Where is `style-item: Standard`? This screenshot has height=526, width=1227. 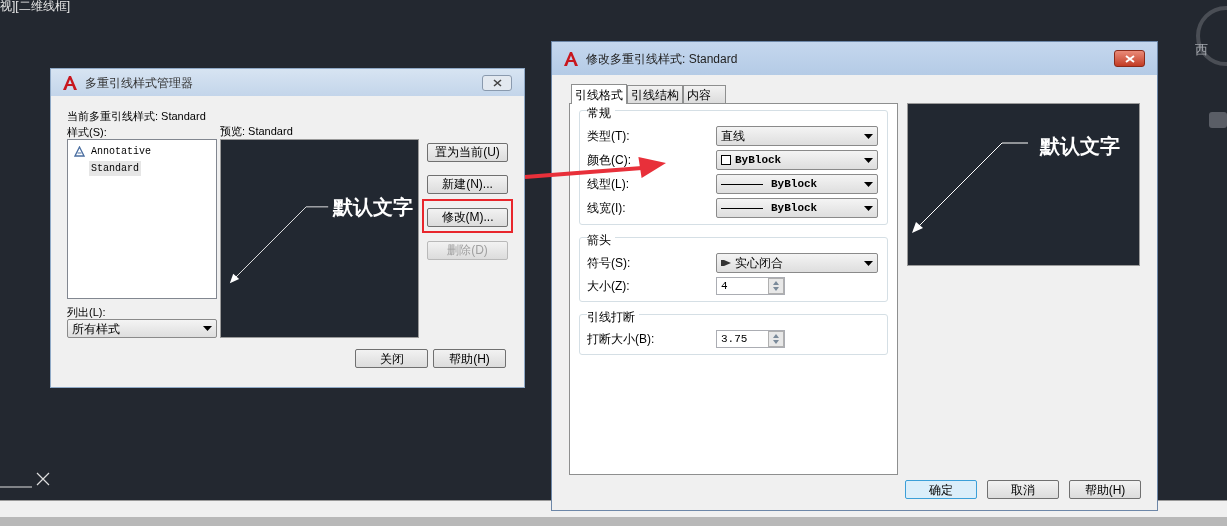
style-item: Standard is located at coordinates (115, 168).